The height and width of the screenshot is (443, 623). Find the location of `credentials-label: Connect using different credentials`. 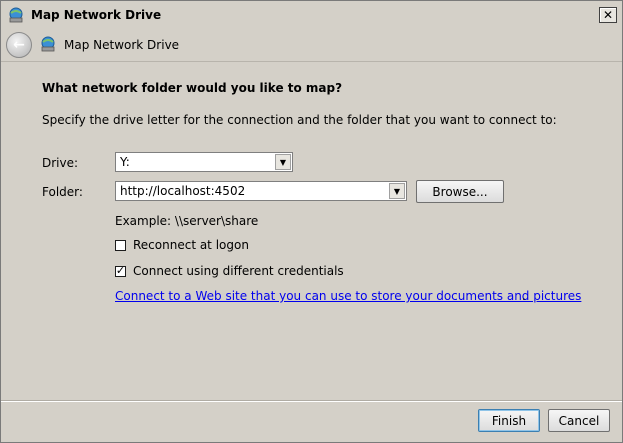

credentials-label: Connect using different credentials is located at coordinates (238, 271).